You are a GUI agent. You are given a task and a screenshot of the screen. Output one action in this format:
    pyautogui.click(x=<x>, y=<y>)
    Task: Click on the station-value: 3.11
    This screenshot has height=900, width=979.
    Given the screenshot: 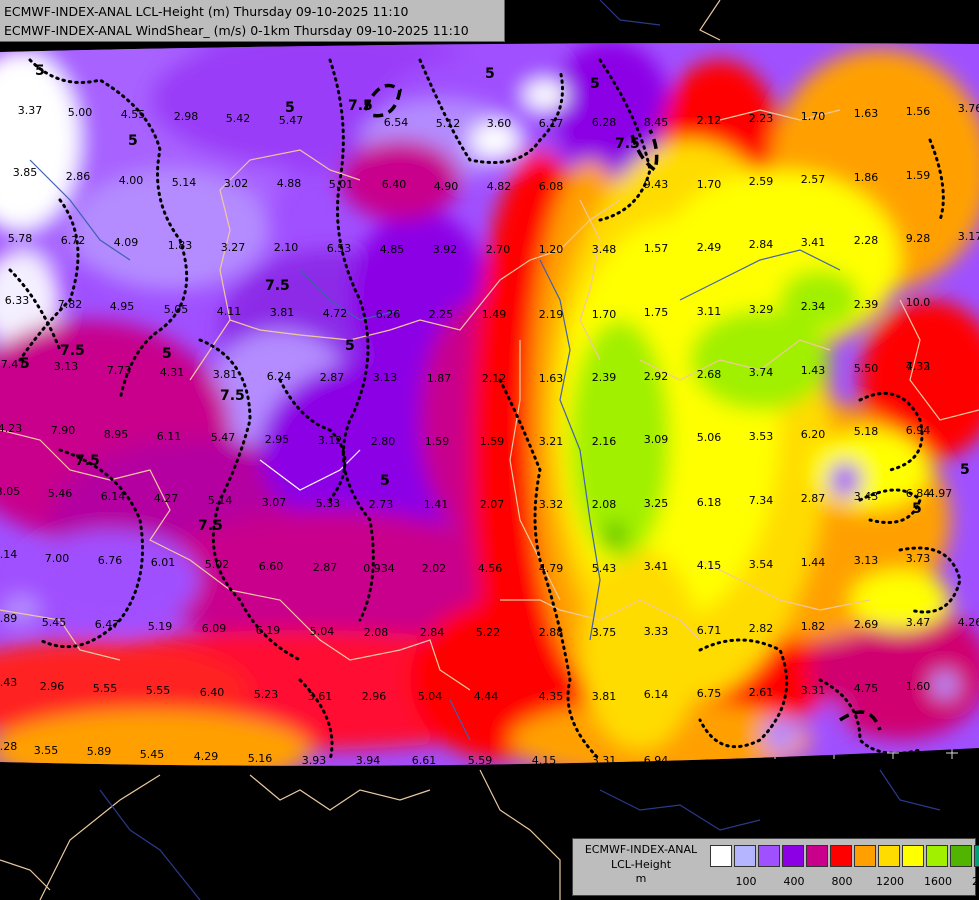 What is the action you would take?
    pyautogui.click(x=709, y=311)
    